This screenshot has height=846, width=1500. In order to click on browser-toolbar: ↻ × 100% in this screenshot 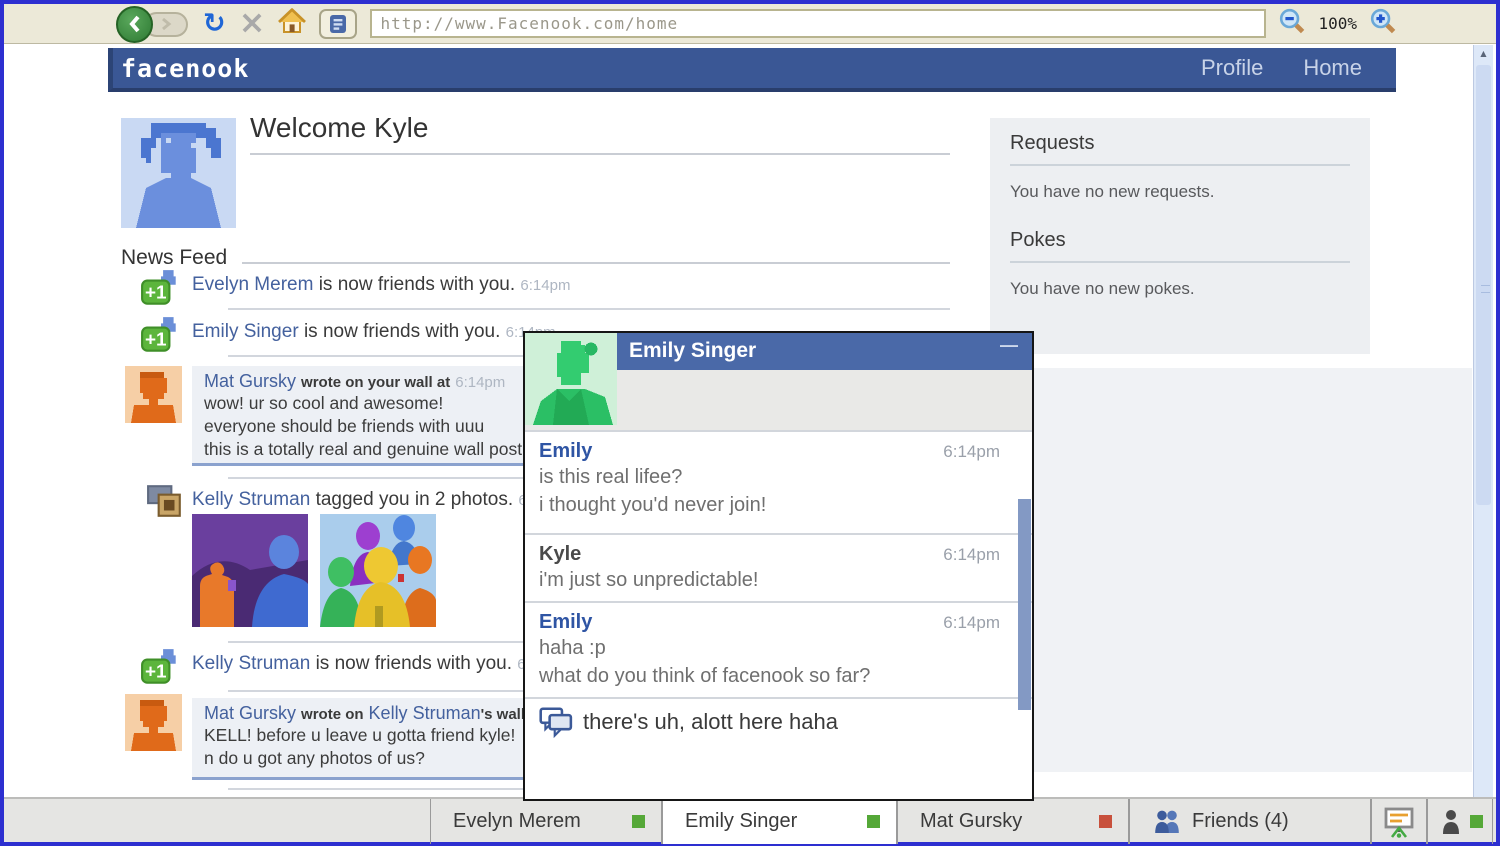, I will do `click(750, 24)`.